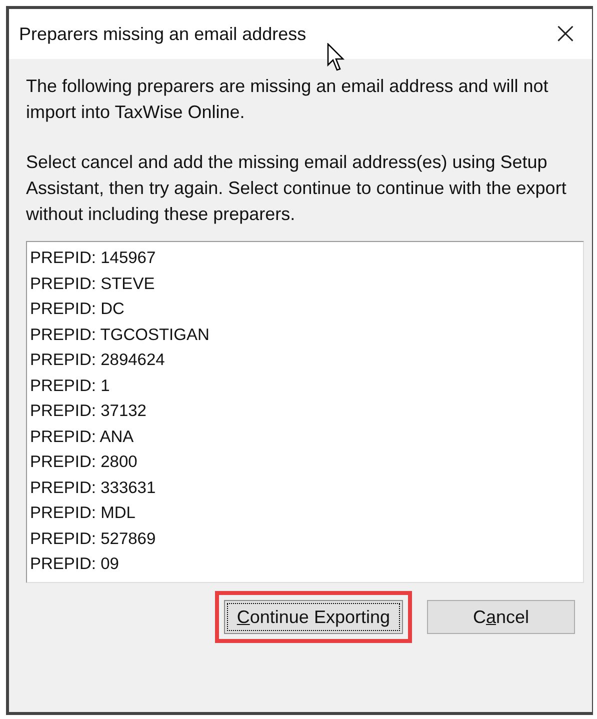  What do you see at coordinates (305, 259) in the screenshot?
I see `list-item: PREPID: 145967` at bounding box center [305, 259].